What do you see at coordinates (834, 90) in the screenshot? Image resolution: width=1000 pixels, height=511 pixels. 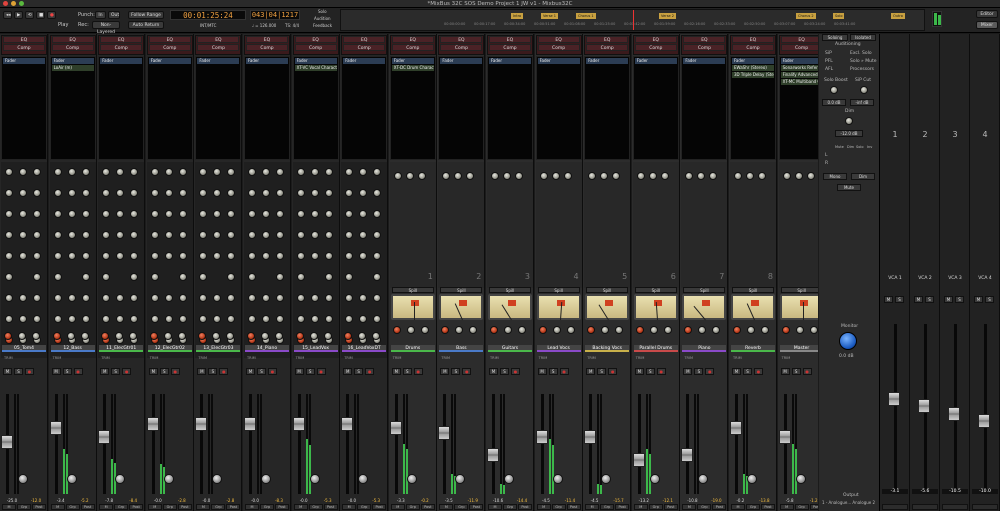 I see `solo-boost-knob` at bounding box center [834, 90].